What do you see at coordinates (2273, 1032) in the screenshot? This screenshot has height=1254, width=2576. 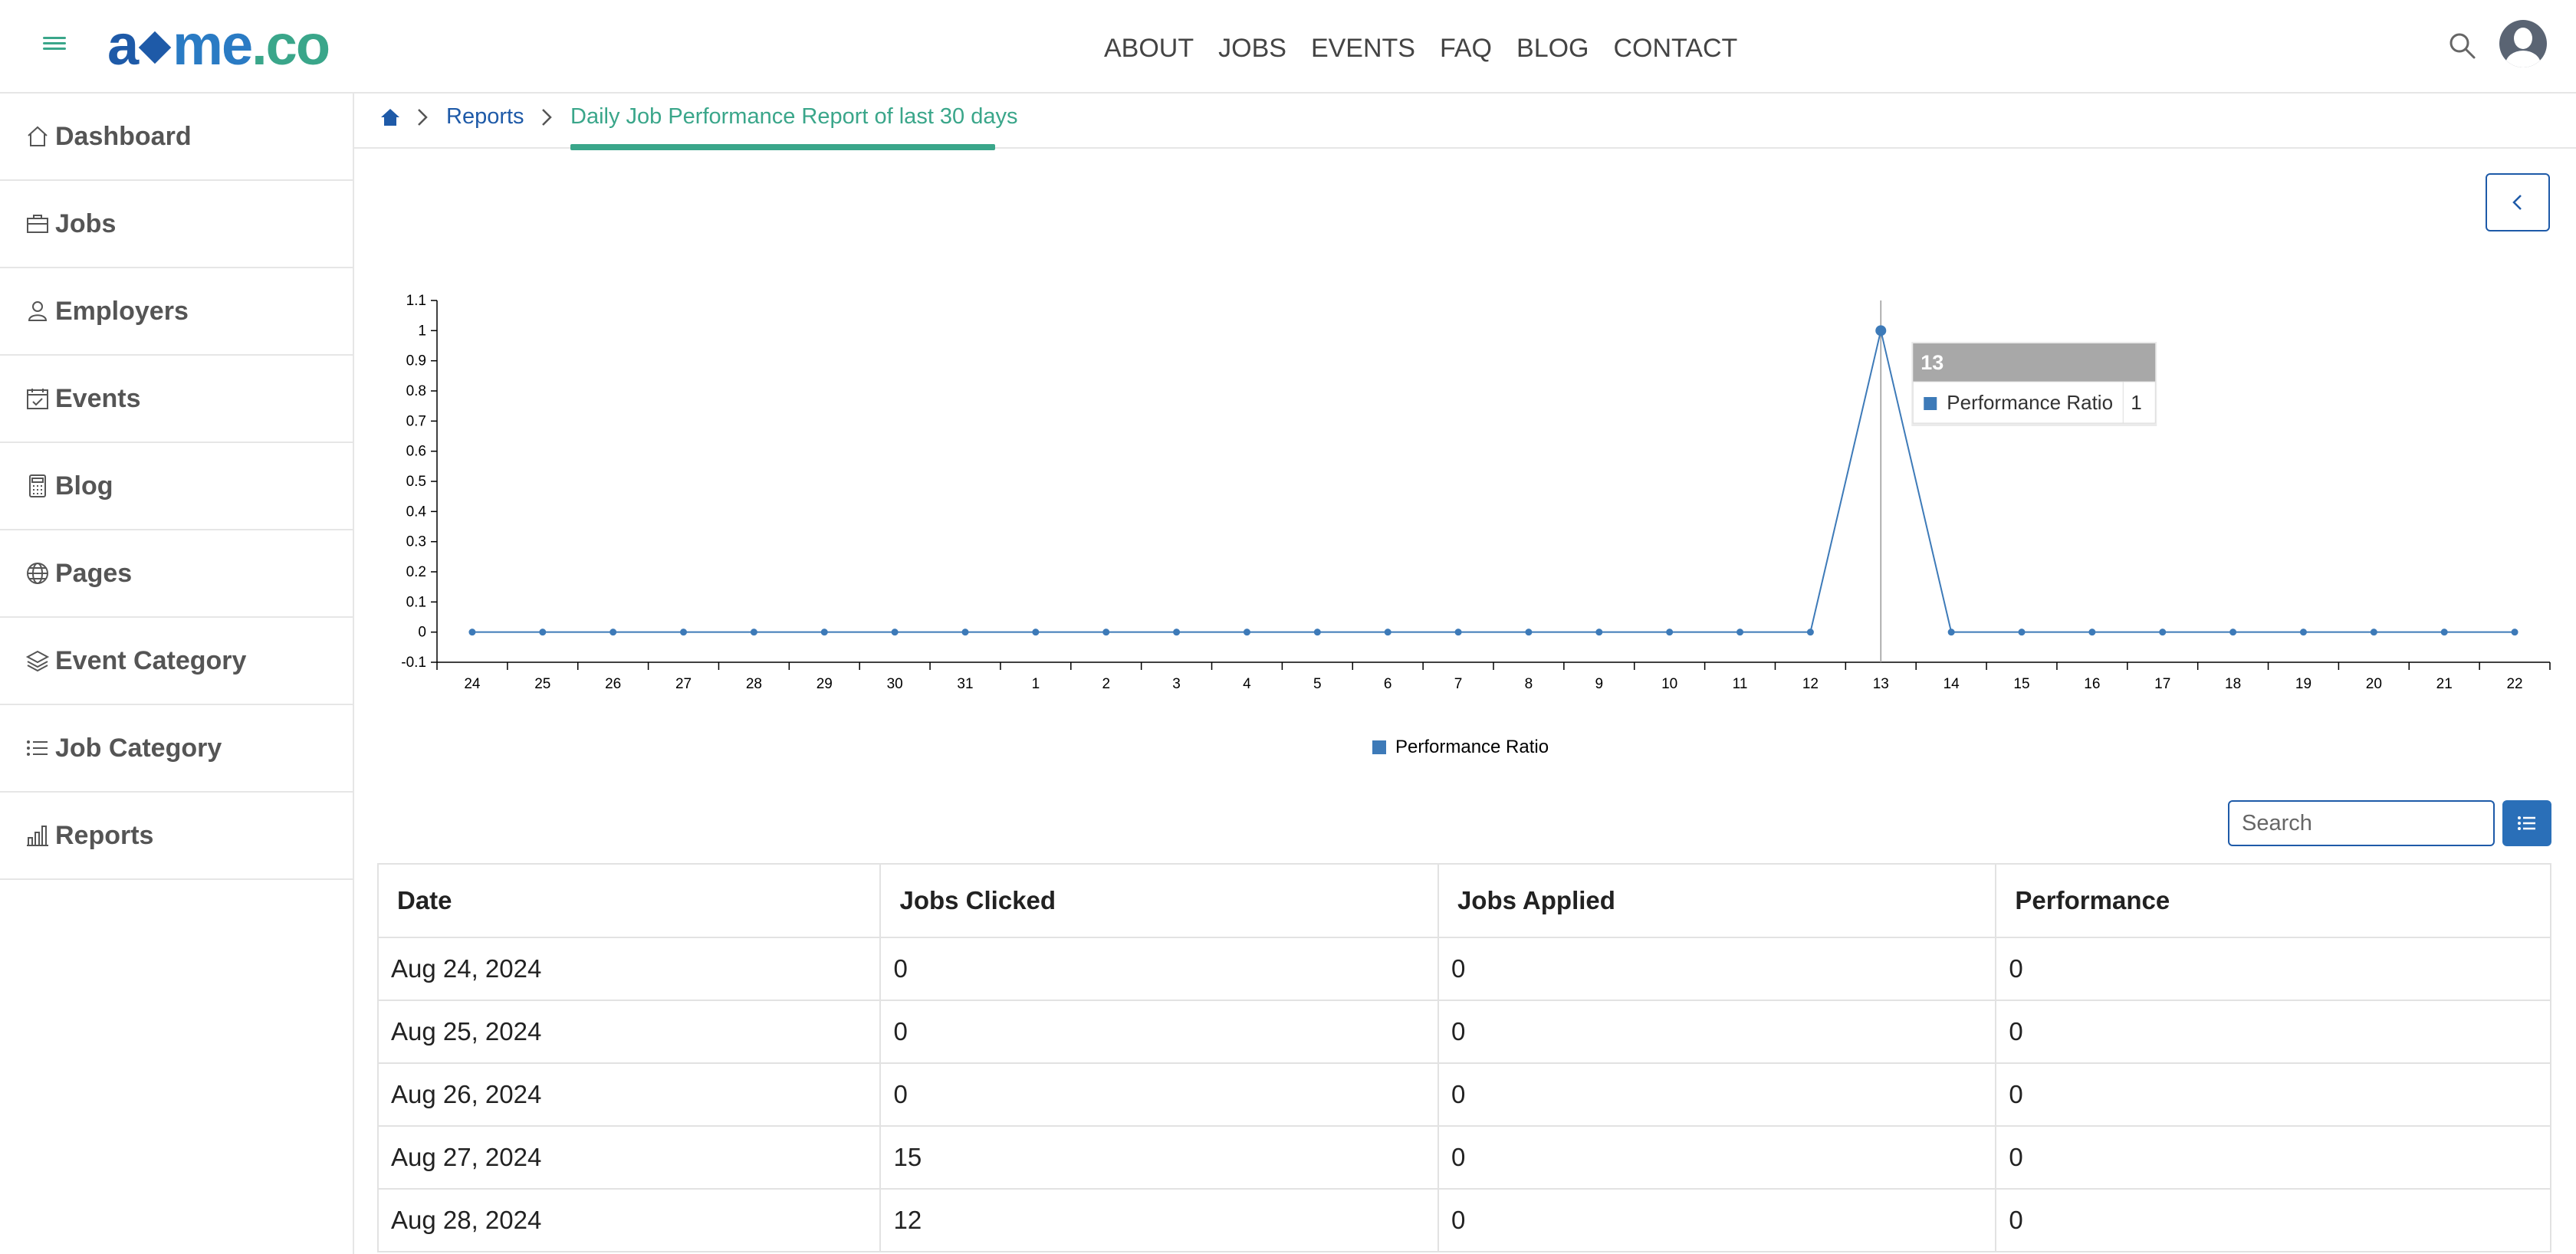 I see `cell-performance: 0` at bounding box center [2273, 1032].